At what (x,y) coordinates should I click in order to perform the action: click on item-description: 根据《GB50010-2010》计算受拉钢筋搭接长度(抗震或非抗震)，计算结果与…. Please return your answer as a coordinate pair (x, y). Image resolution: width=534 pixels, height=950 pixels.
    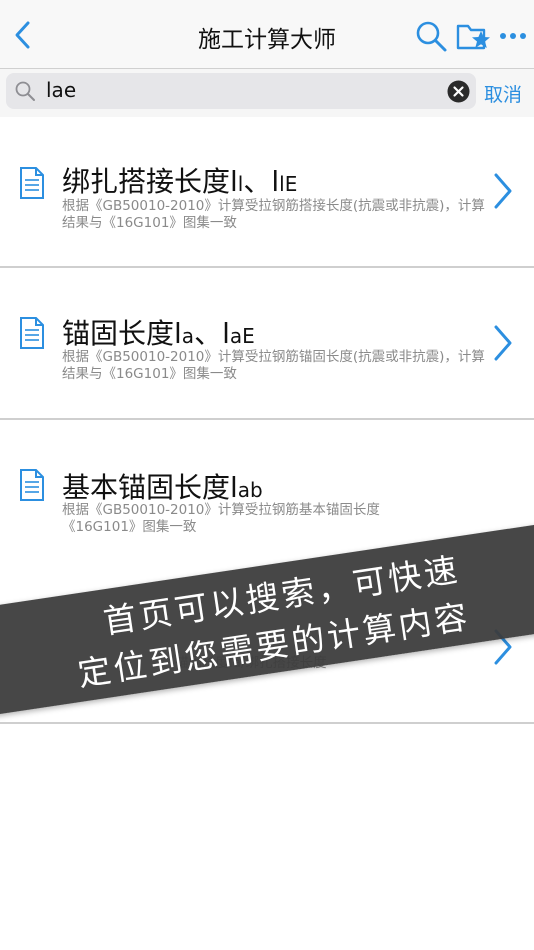
    Looking at the image, I should click on (273, 214).